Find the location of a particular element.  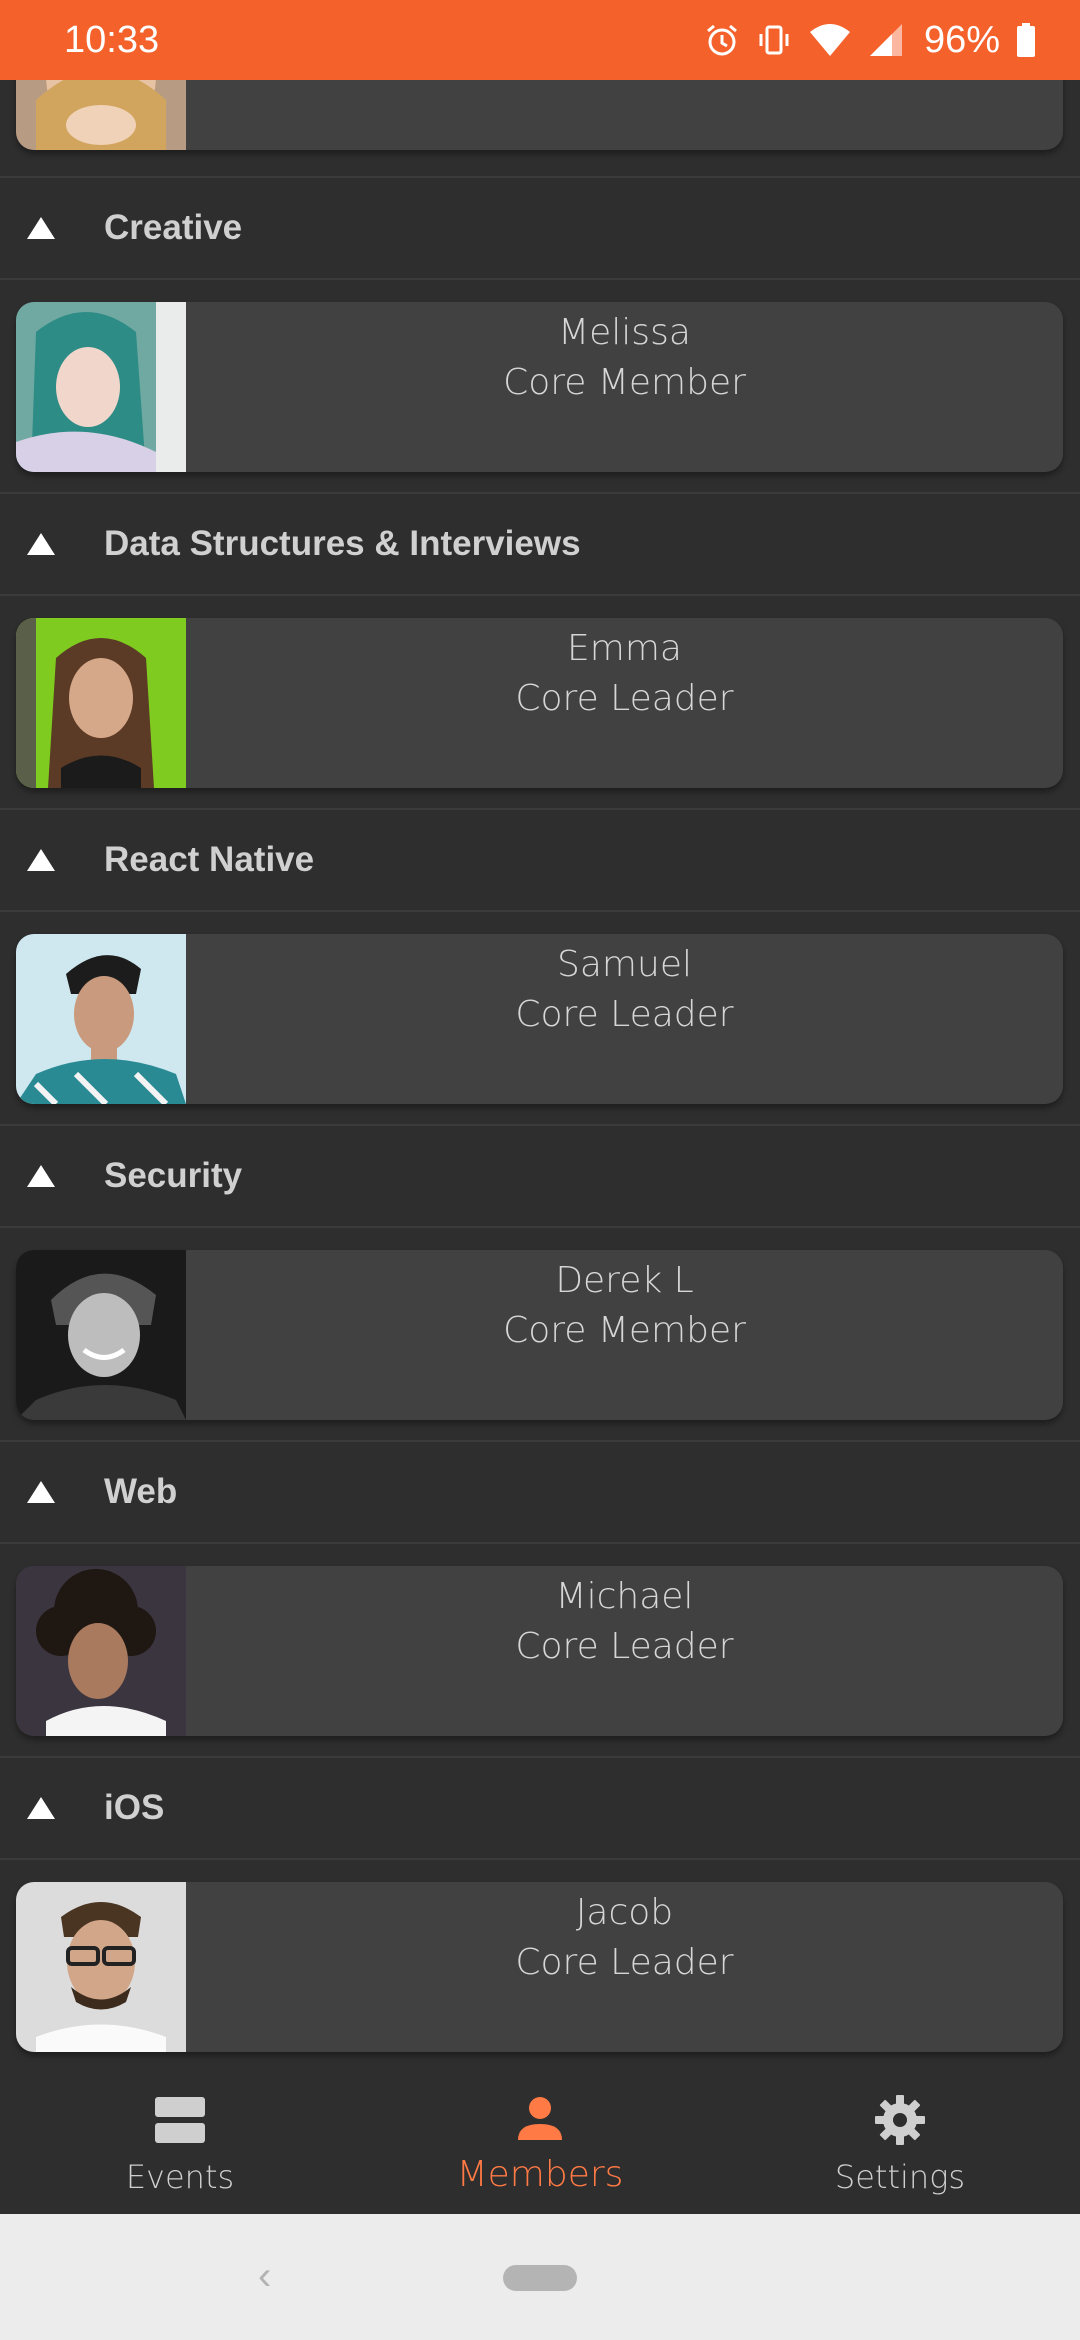

bottom-nav: Events Members Settings is located at coordinates (540, 2142).